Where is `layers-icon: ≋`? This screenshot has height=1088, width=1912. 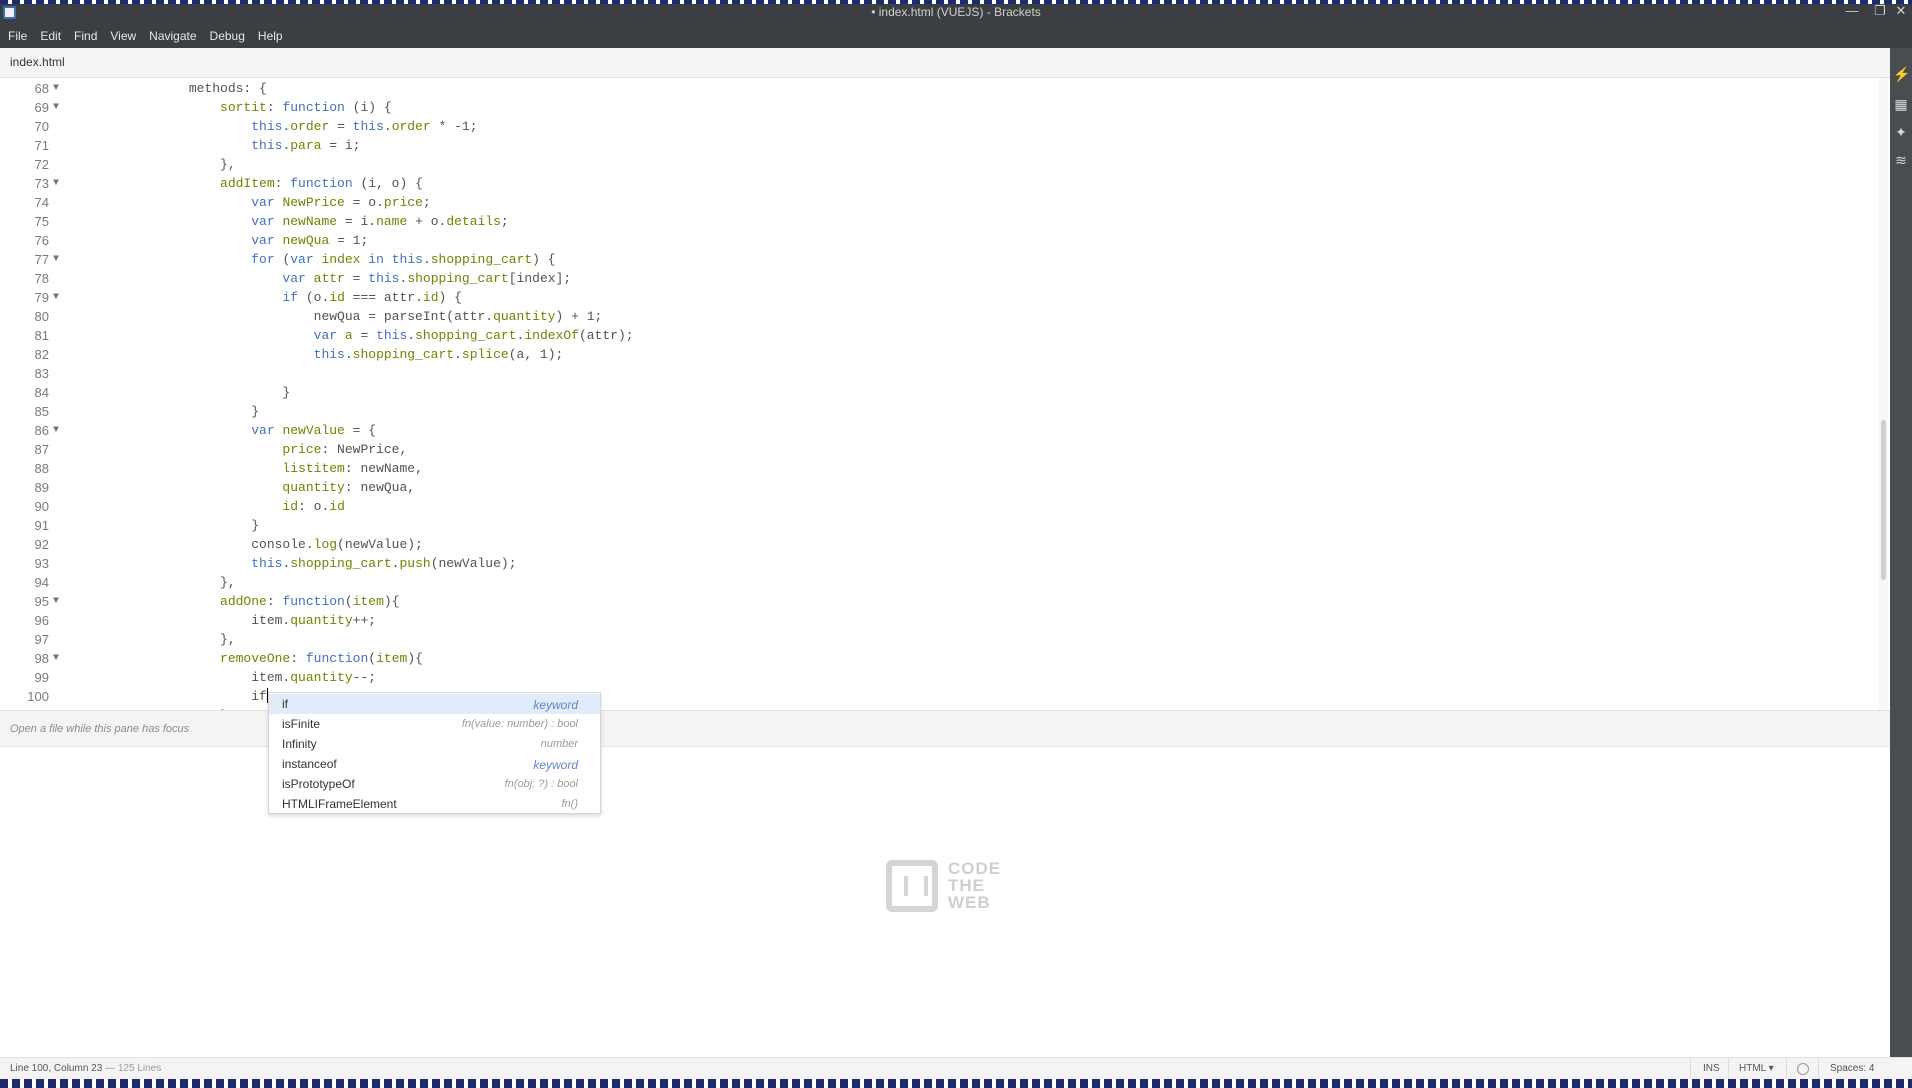
layers-icon: ≋ is located at coordinates (1901, 160).